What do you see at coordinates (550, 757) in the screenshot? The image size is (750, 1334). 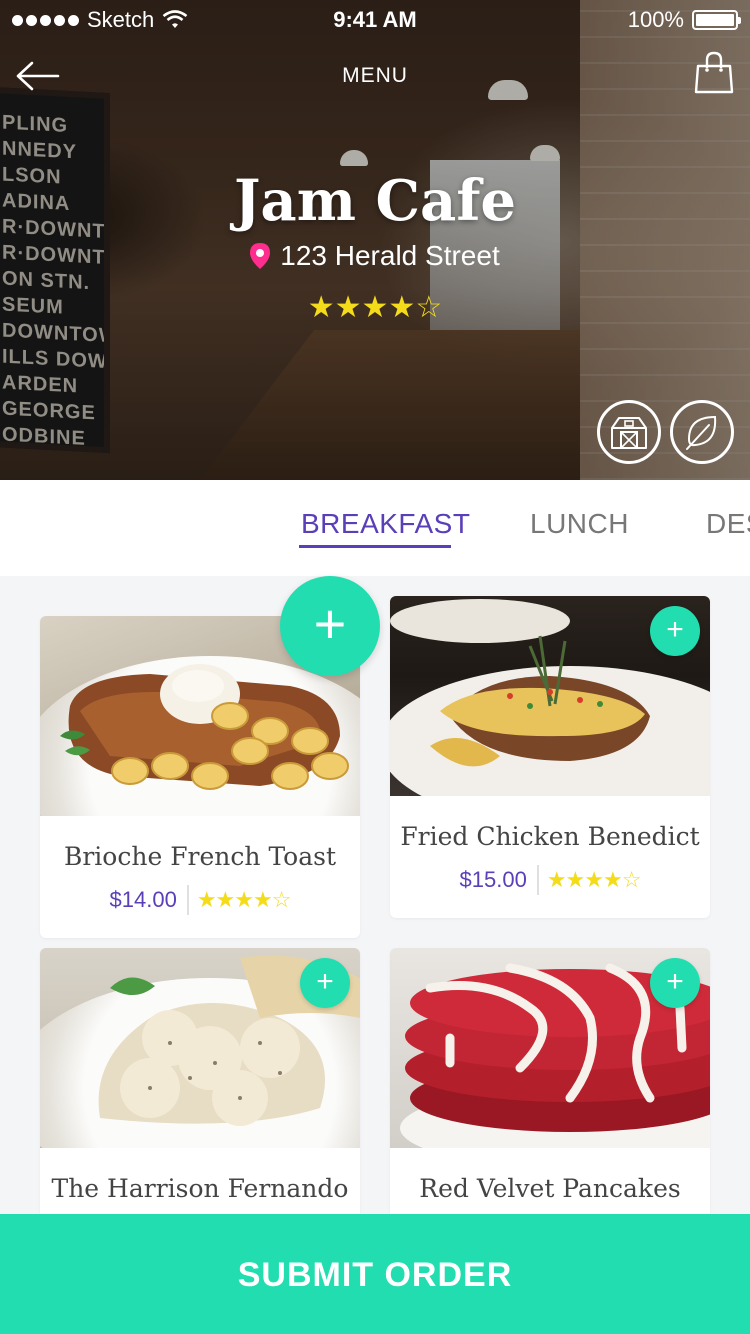 I see `menu-item-card: + Fried Chicken Benedict $15.00 ★★★★☆` at bounding box center [550, 757].